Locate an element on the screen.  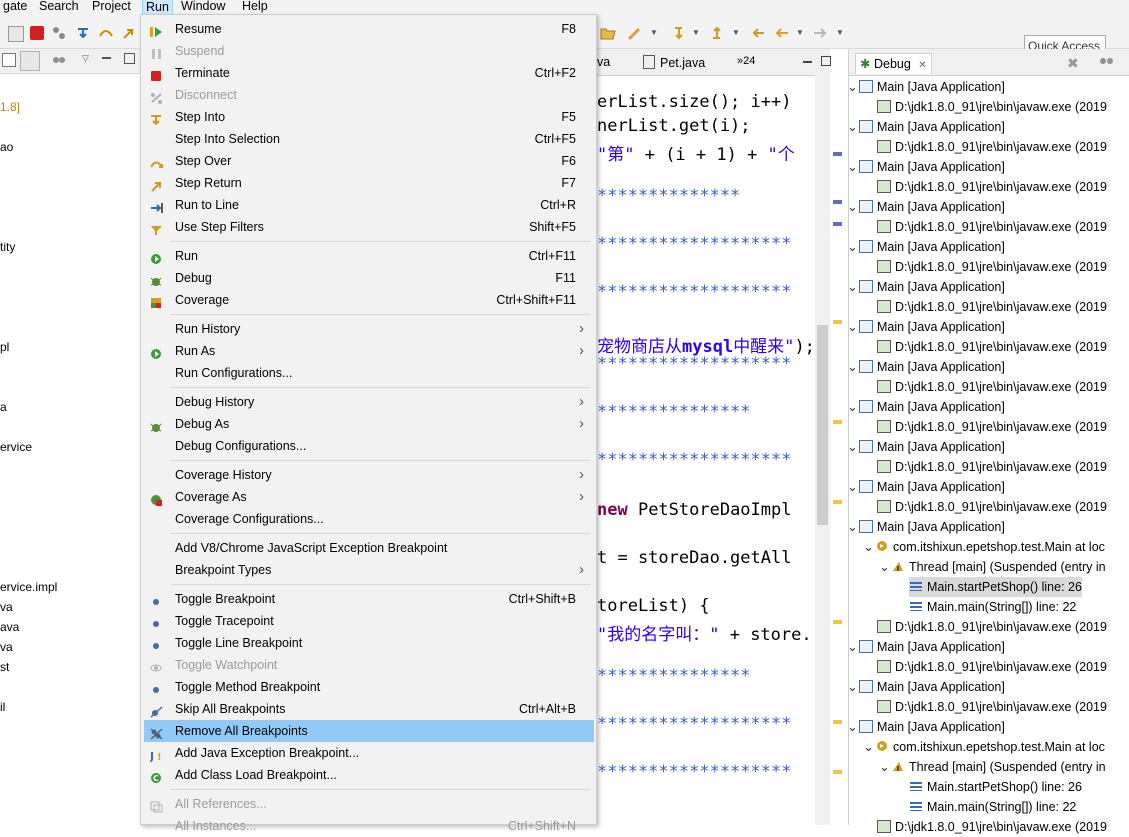
link-editor-icon is located at coordinates (30, 61).